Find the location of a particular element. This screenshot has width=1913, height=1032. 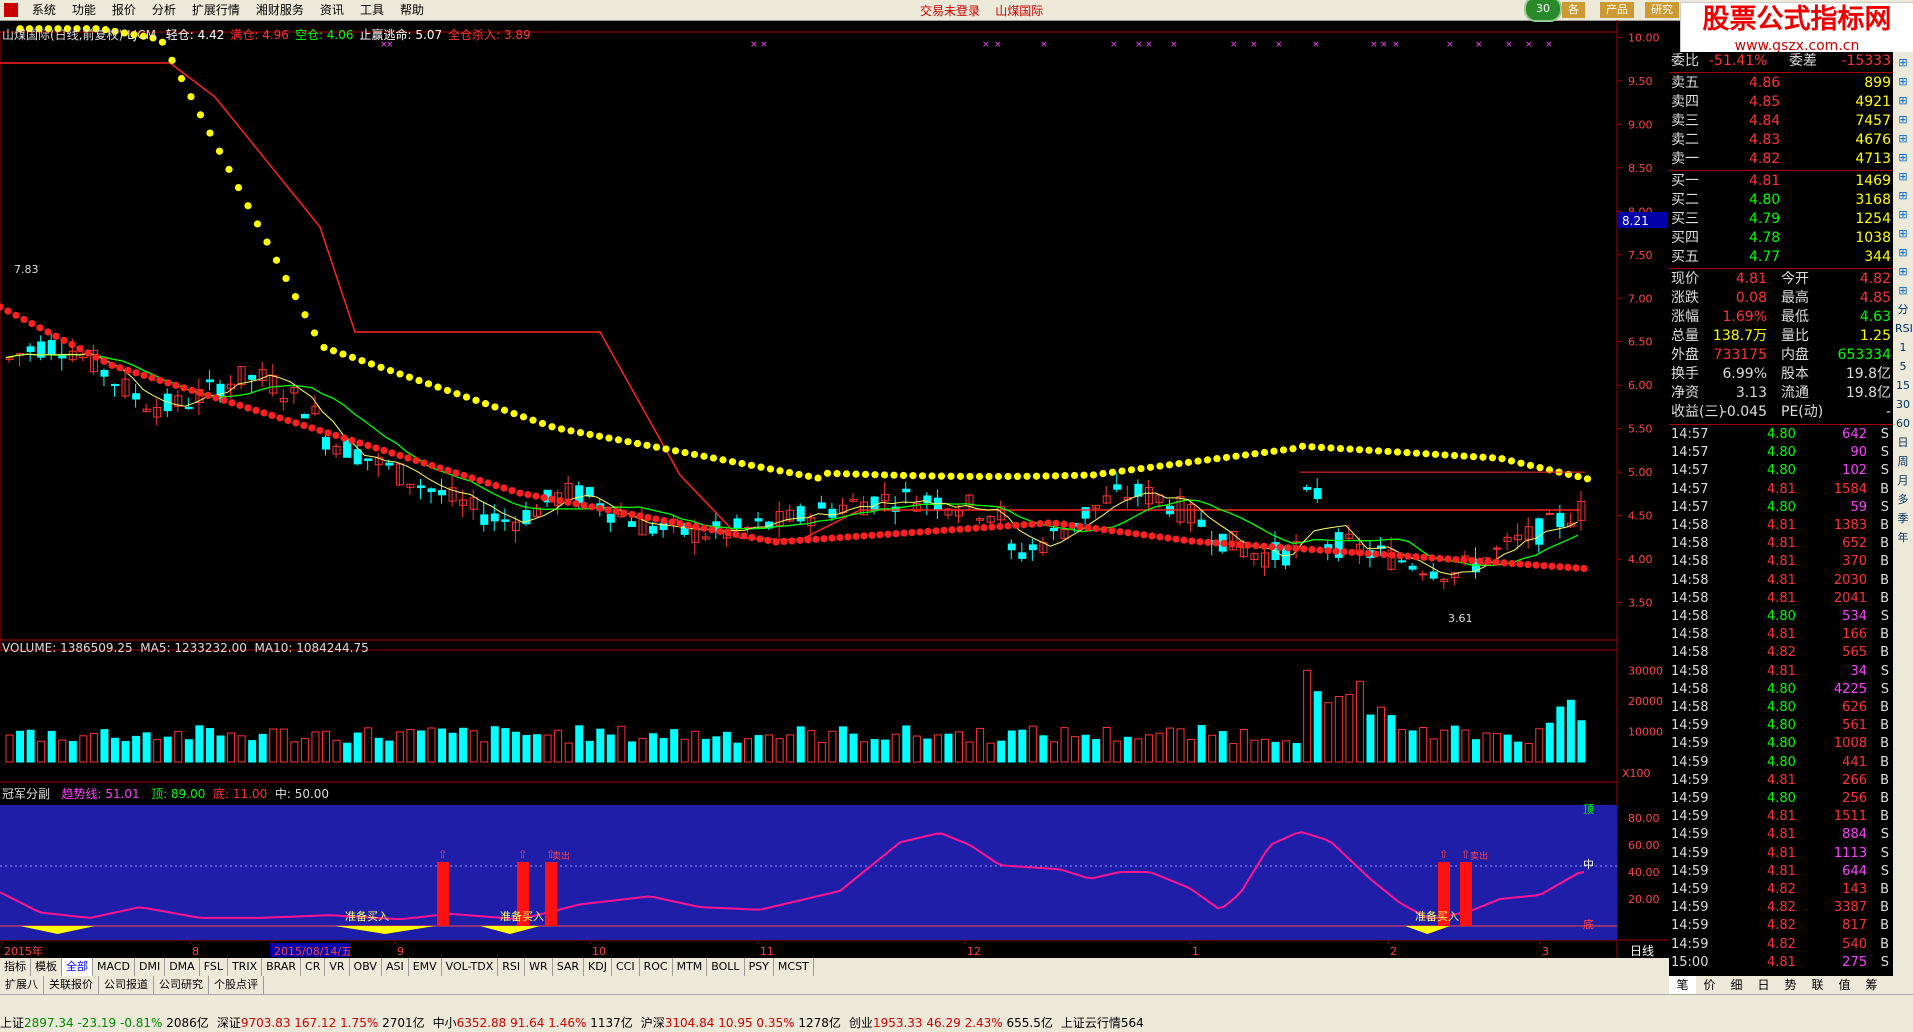

right-tab-7: 筹 is located at coordinates (1871, 985).